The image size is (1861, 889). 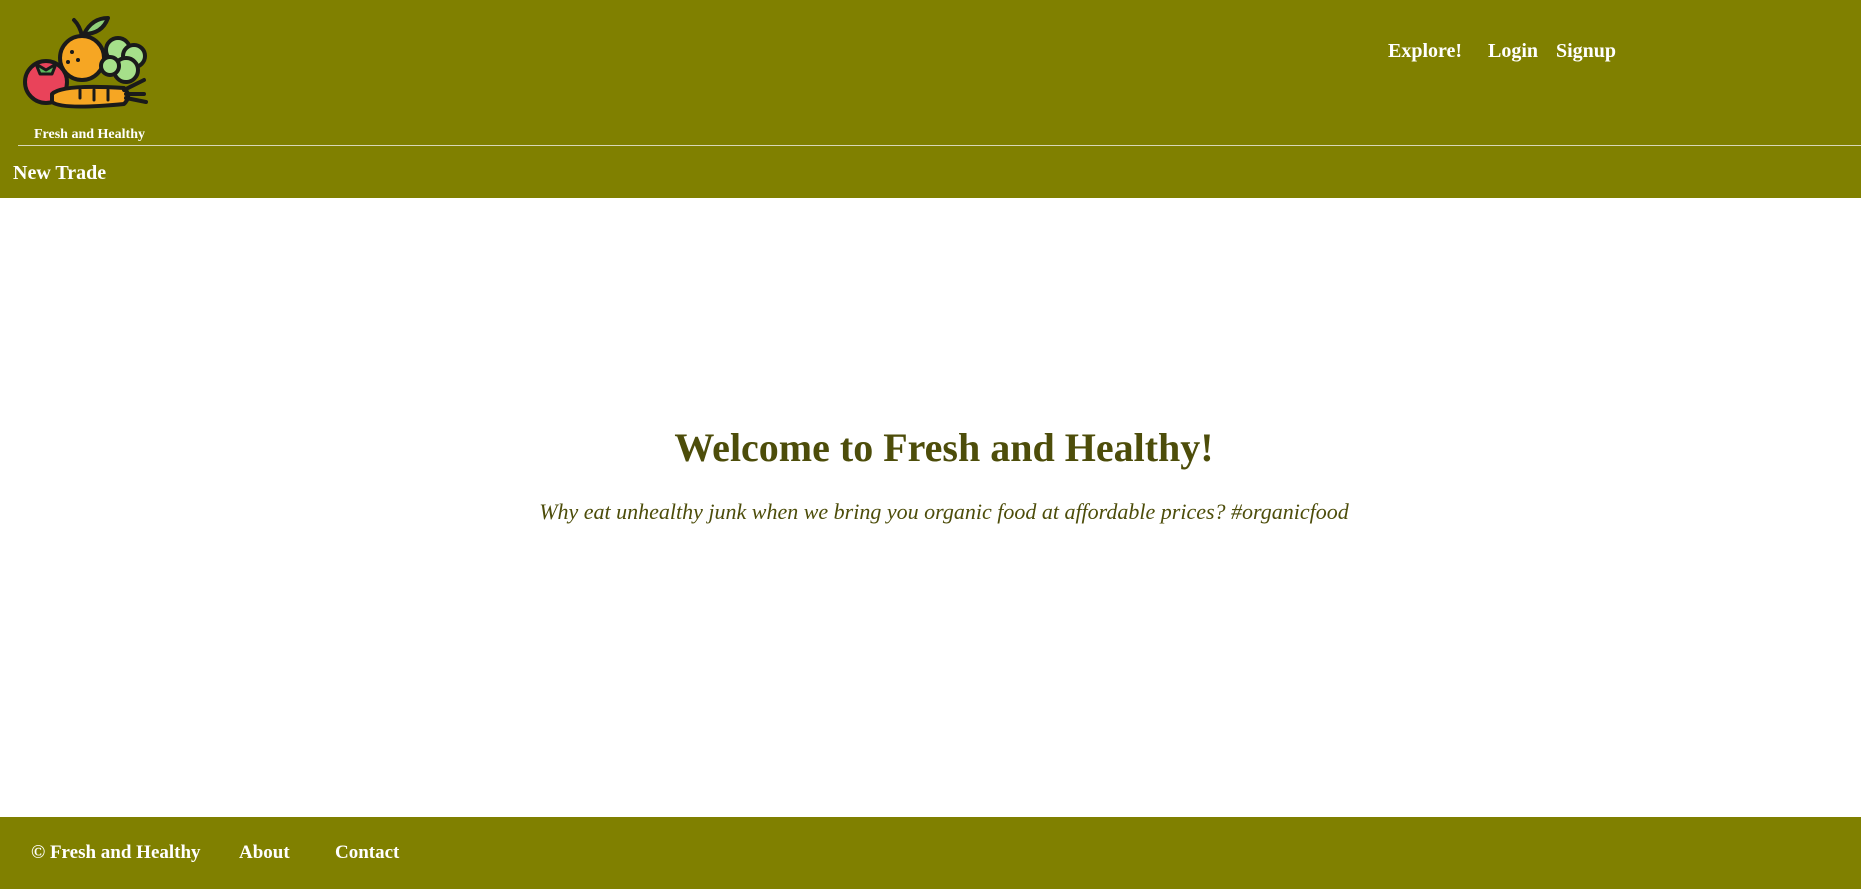 What do you see at coordinates (944, 447) in the screenshot?
I see `hero-title: Welcome to Fresh and Healthy!` at bounding box center [944, 447].